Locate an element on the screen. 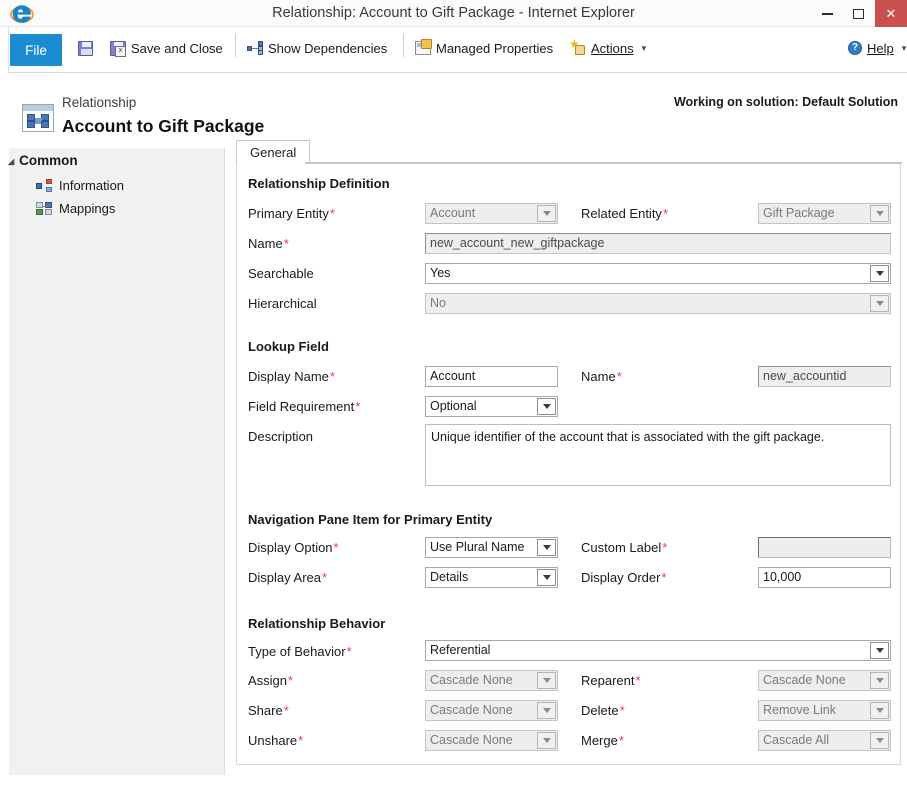 The image size is (907, 790). label-custom-label: Custom Label* is located at coordinates (624, 547).